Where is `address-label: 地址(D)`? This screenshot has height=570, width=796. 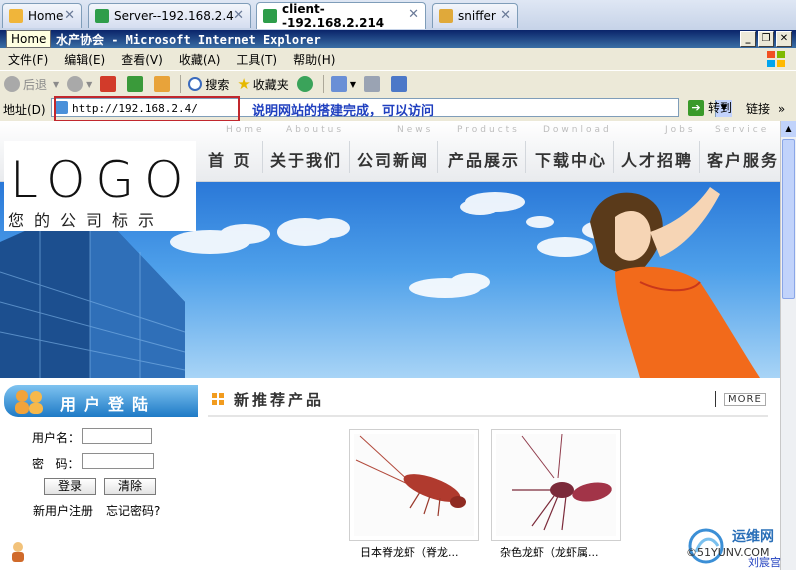
address-label: 地址(D) is located at coordinates (24, 110).